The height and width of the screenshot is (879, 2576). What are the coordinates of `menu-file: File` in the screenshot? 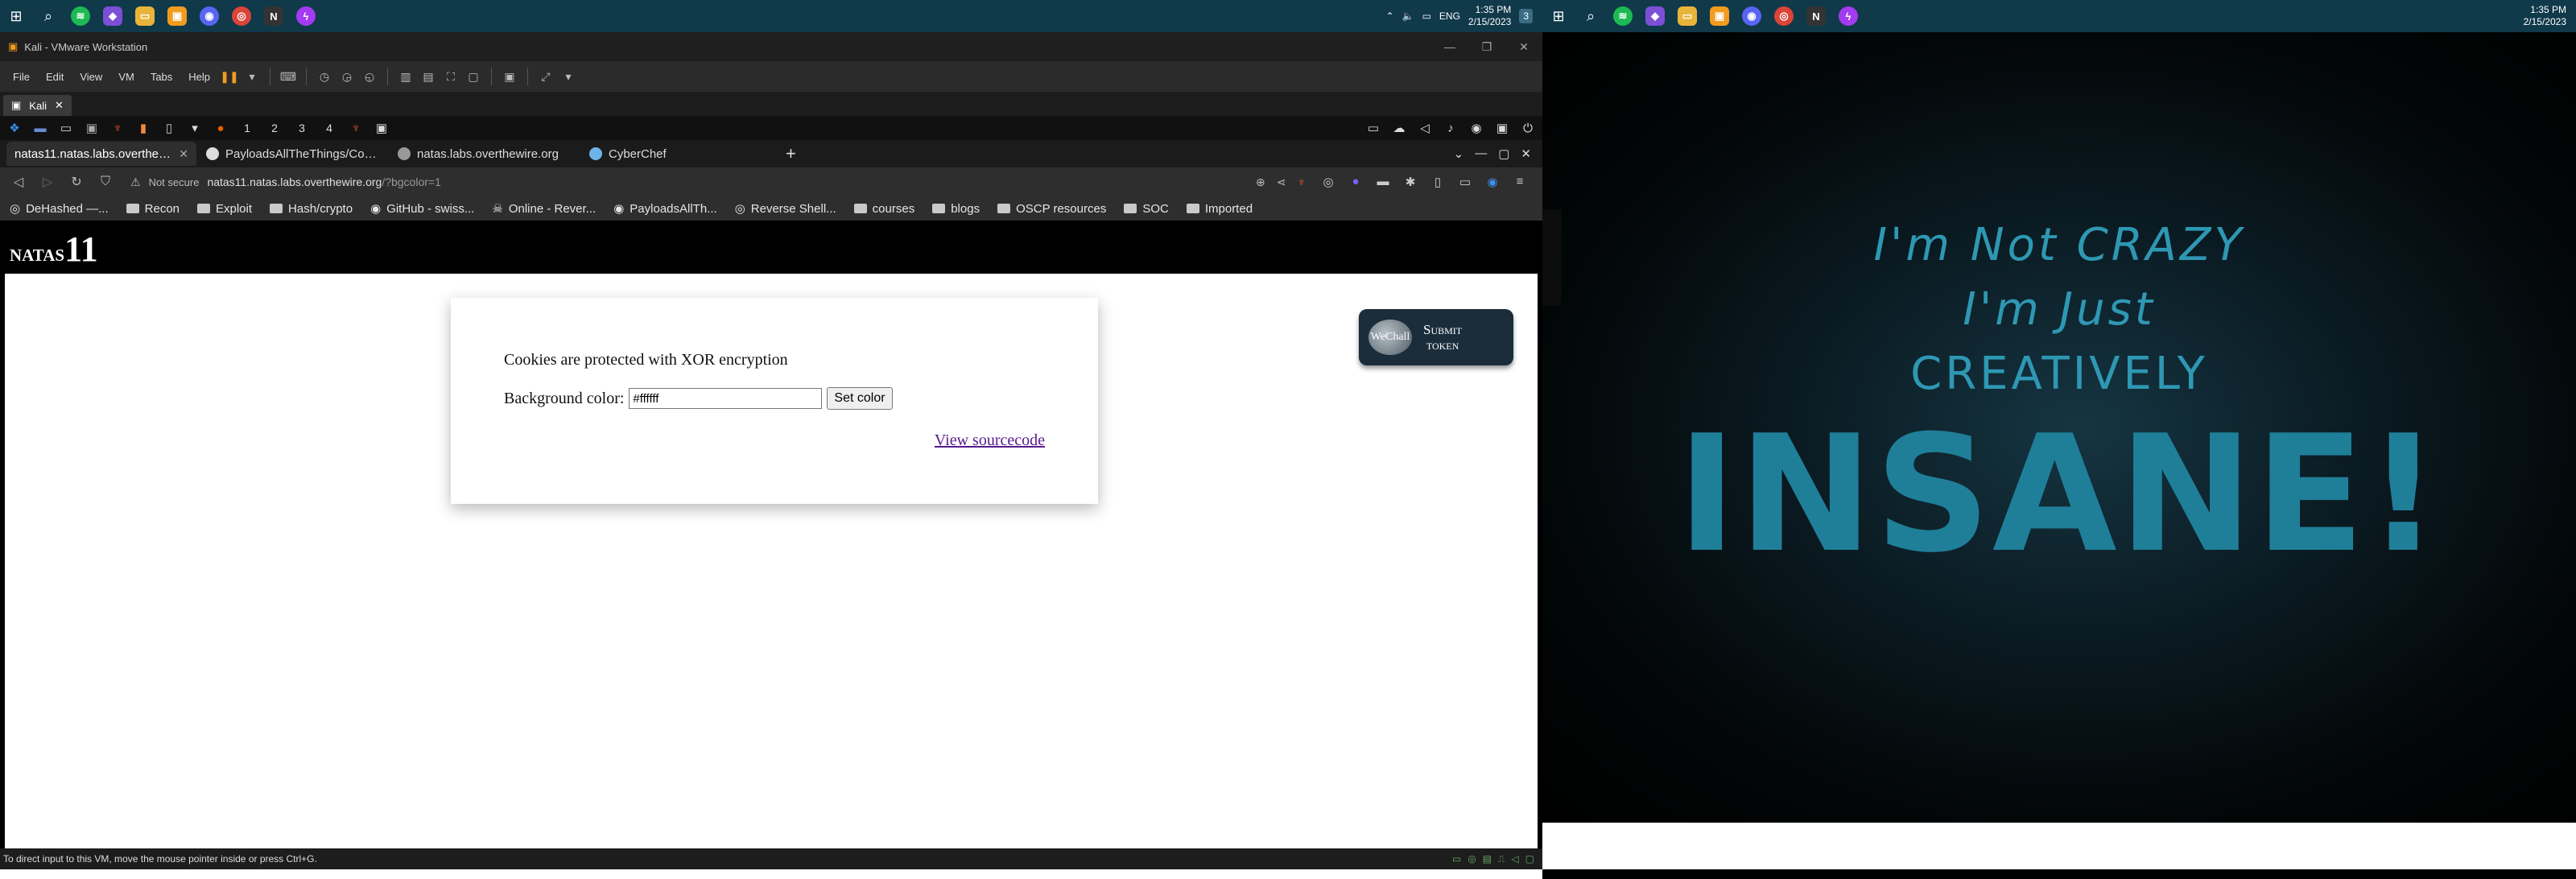 It's located at (21, 77).